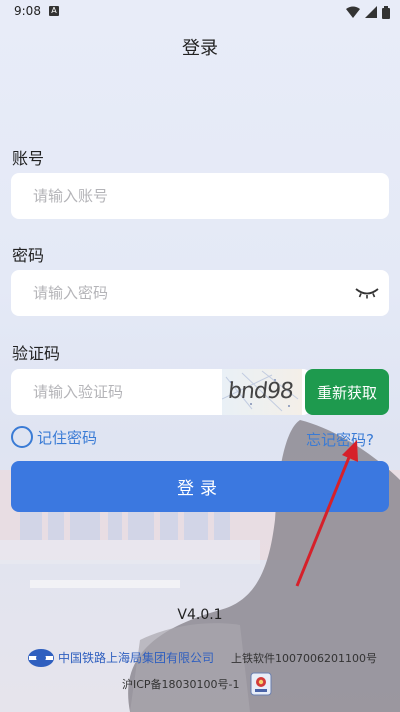 This screenshot has width=400, height=712. Describe the element at coordinates (261, 684) in the screenshot. I see `public-security-badge-icon` at that location.